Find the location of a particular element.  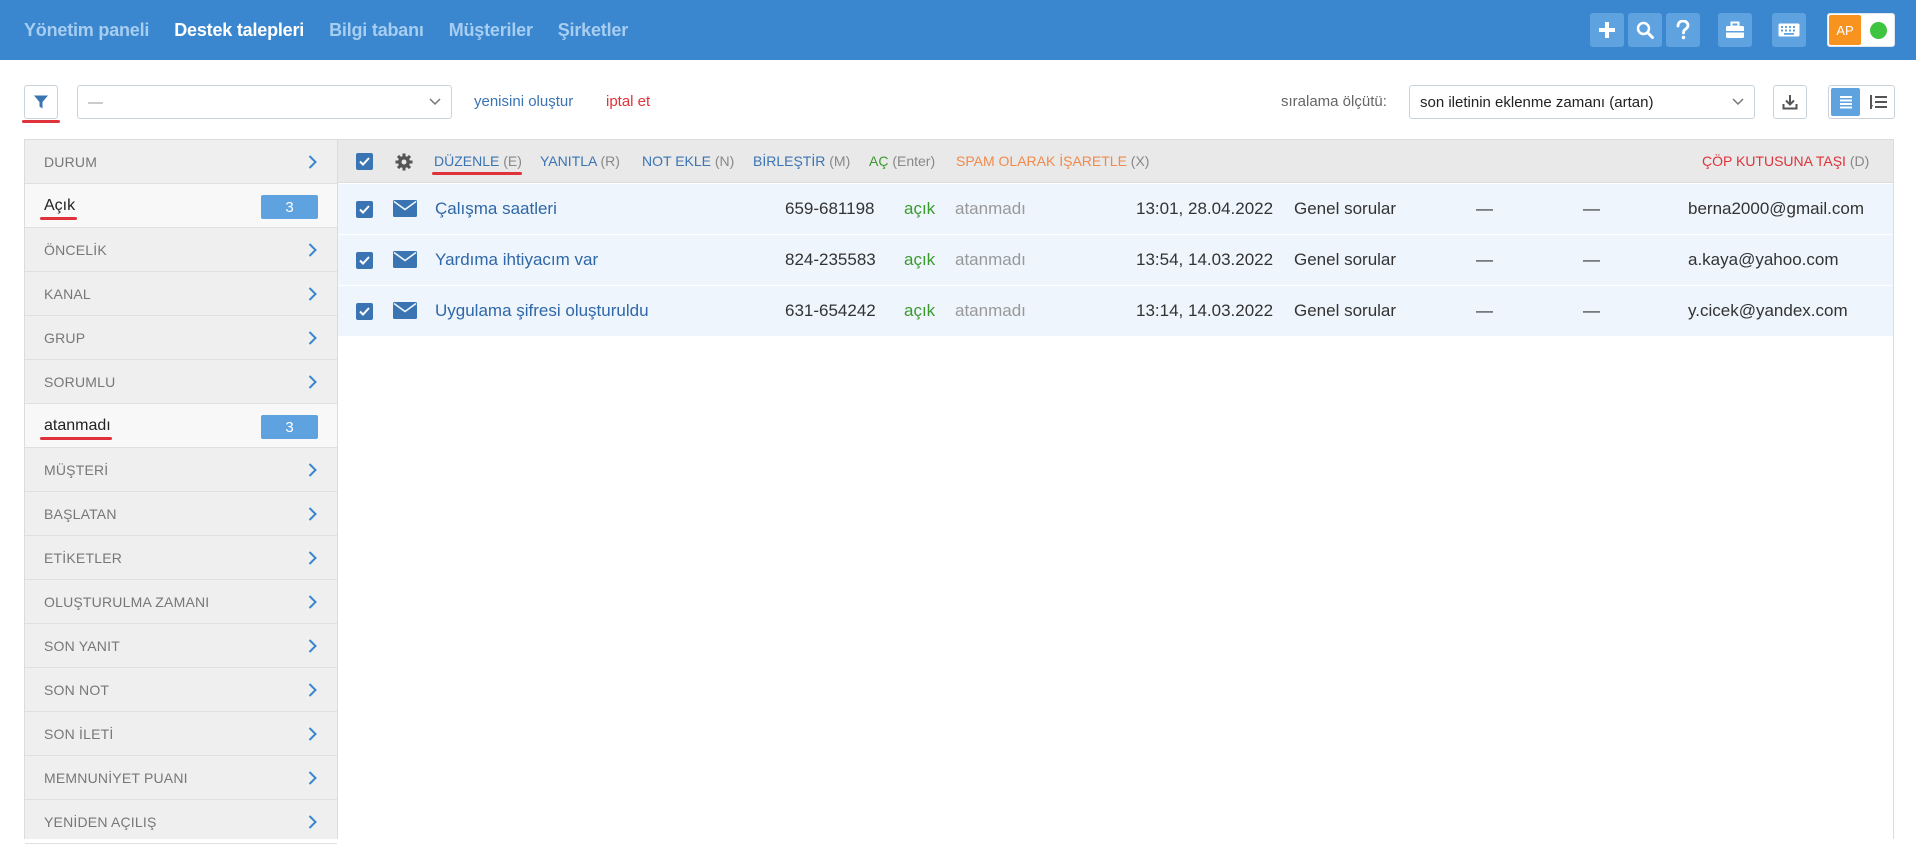

sidebar-item-last-reply: SON YANIT is located at coordinates (181, 646).